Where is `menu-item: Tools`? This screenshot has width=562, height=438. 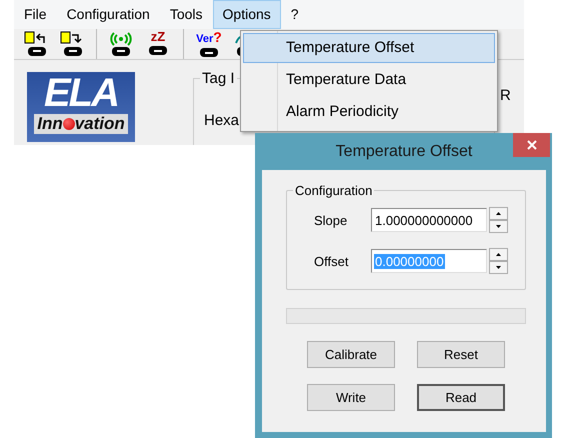 menu-item: Tools is located at coordinates (186, 14).